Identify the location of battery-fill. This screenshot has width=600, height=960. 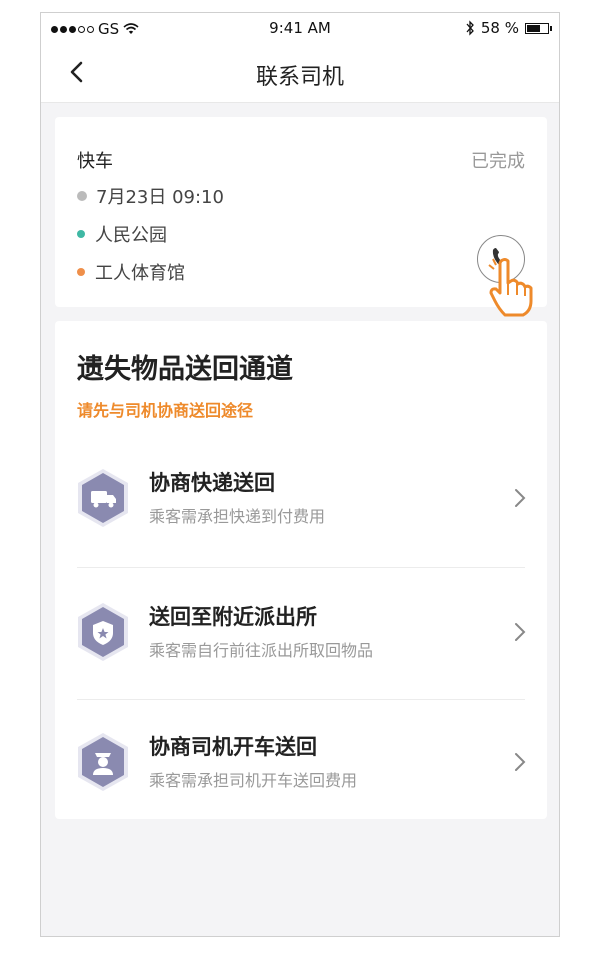
(533, 28).